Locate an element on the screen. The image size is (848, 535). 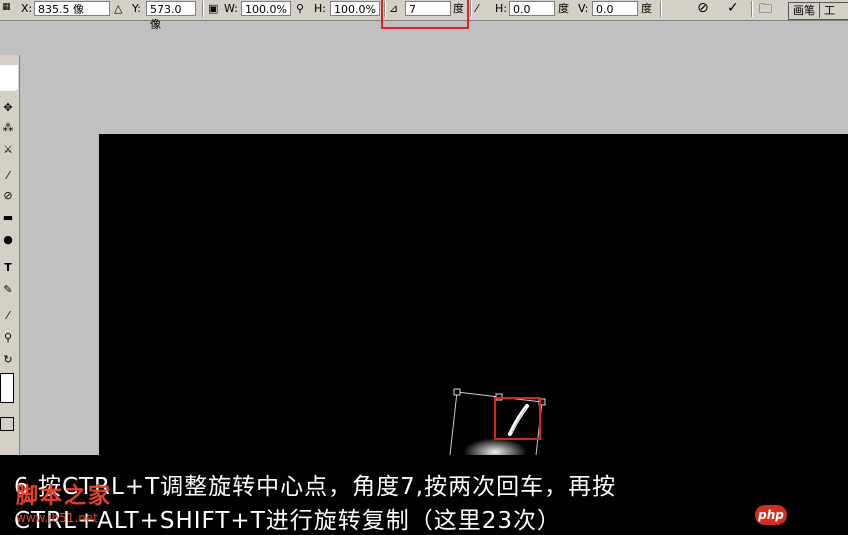
palette-well: 画笔工 is located at coordinates (818, 11).